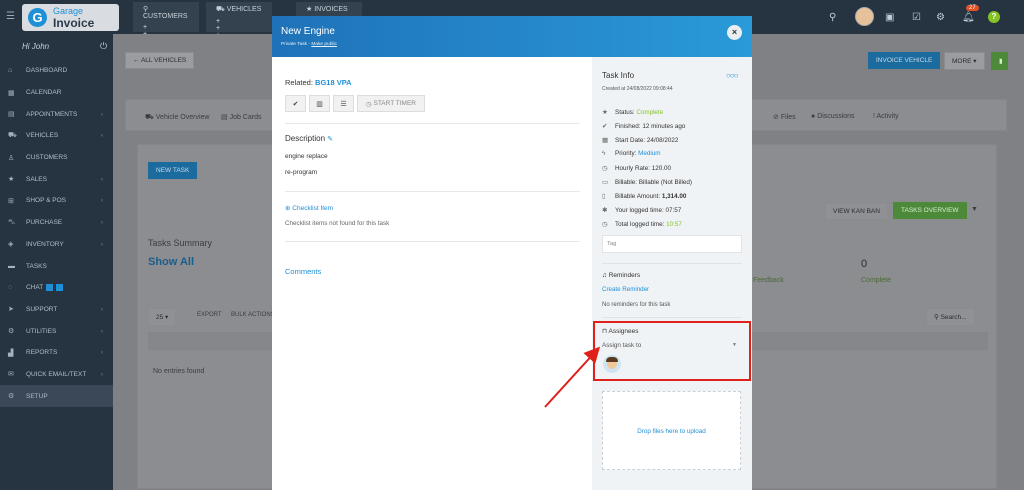 The height and width of the screenshot is (490, 1024). Describe the element at coordinates (572, 377) in the screenshot. I see `annotation-arrow` at that location.